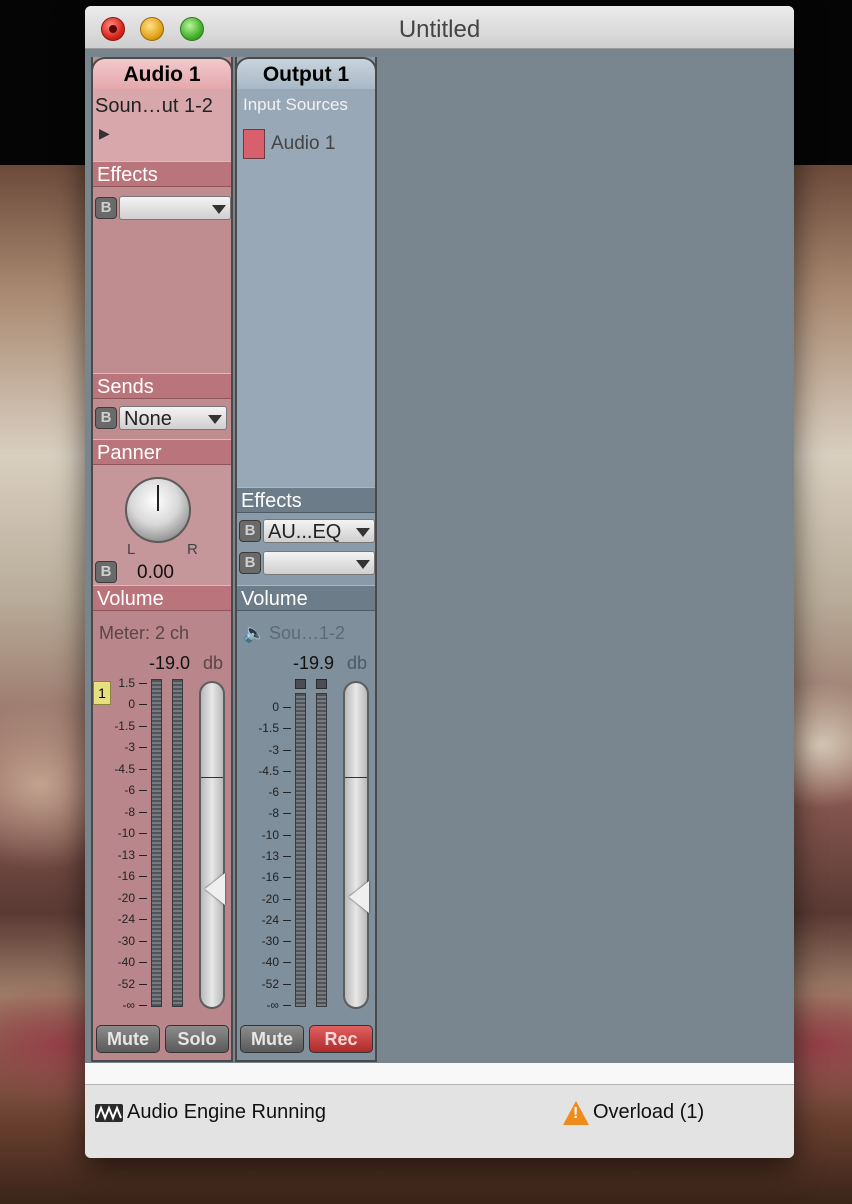 The image size is (852, 1204). I want to click on source-color-swatch, so click(254, 144).